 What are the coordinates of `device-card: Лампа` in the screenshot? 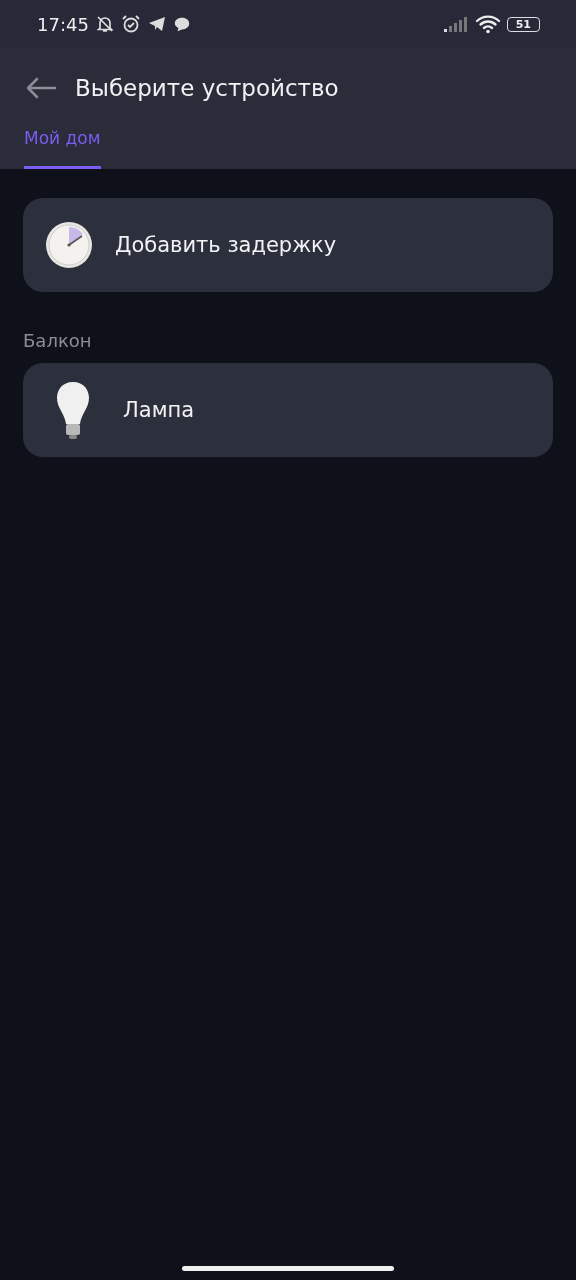 It's located at (288, 410).